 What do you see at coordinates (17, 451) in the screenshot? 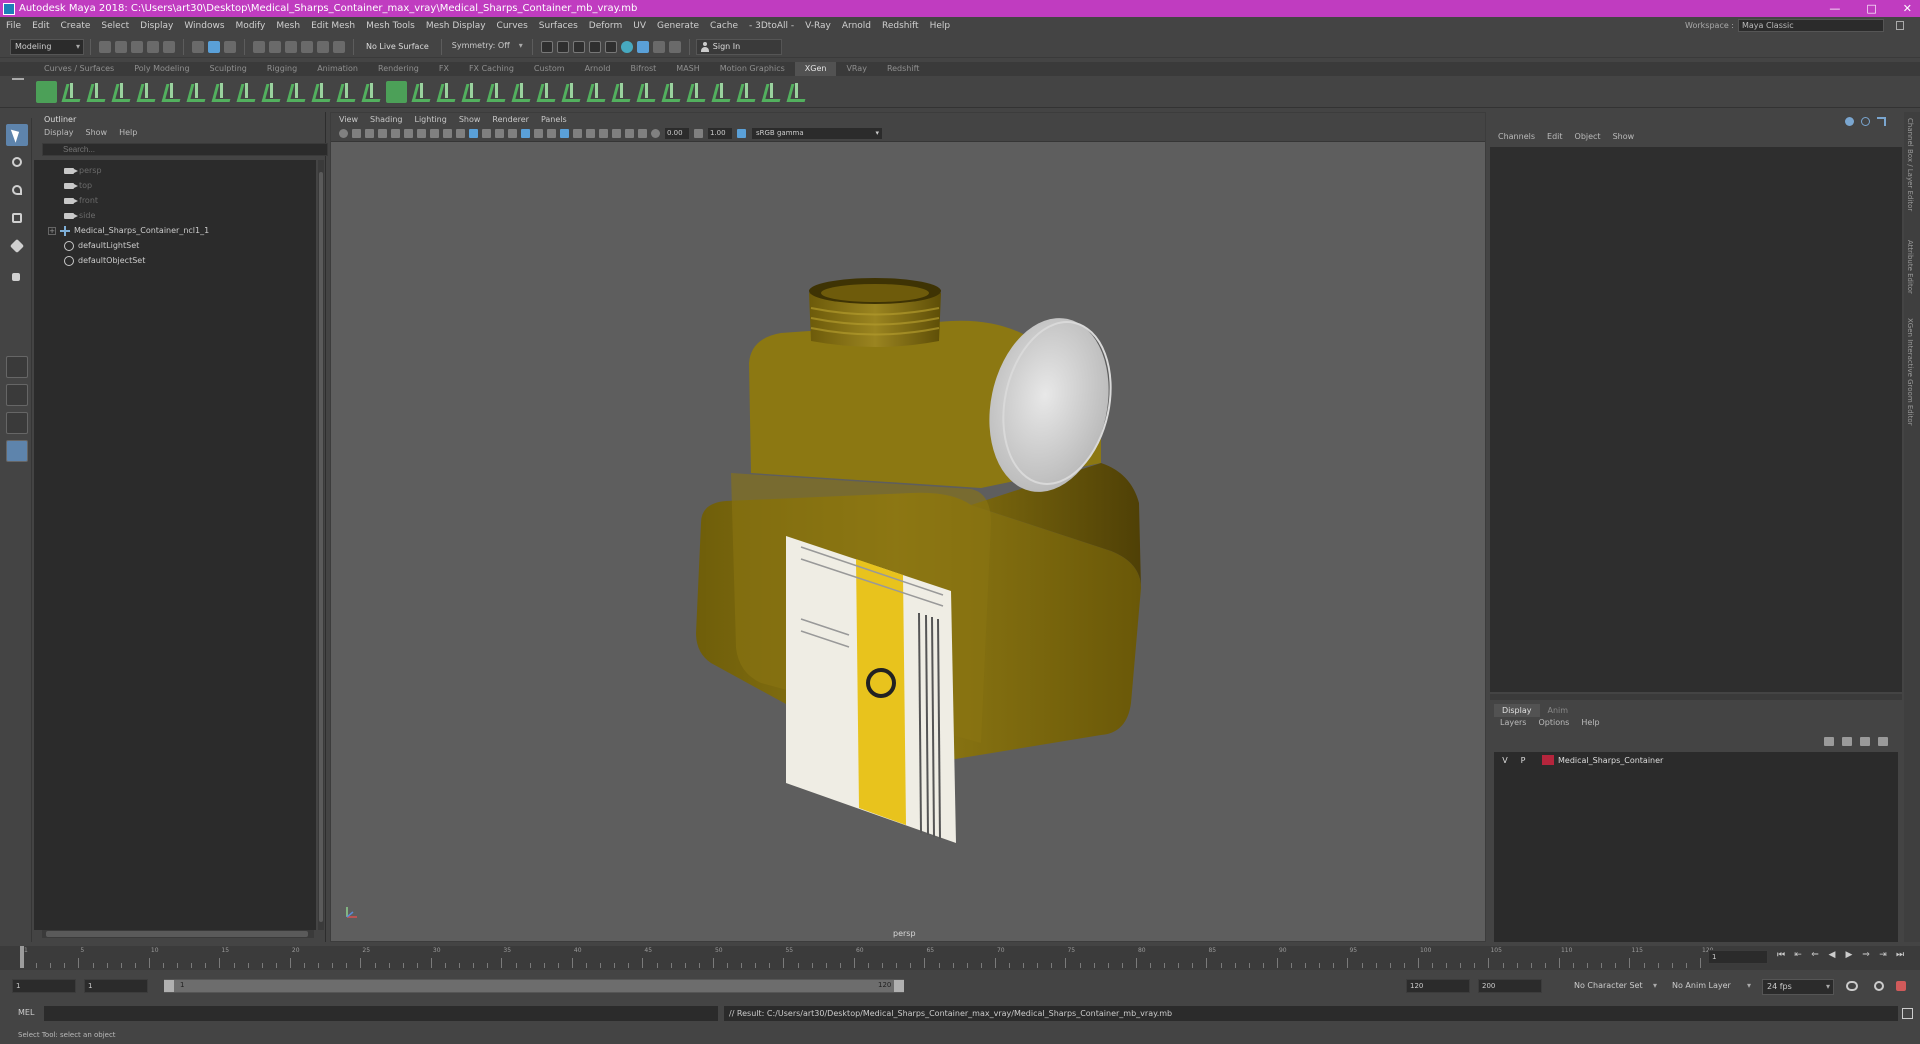
I see `persp-outliner-layout-icon` at bounding box center [17, 451].